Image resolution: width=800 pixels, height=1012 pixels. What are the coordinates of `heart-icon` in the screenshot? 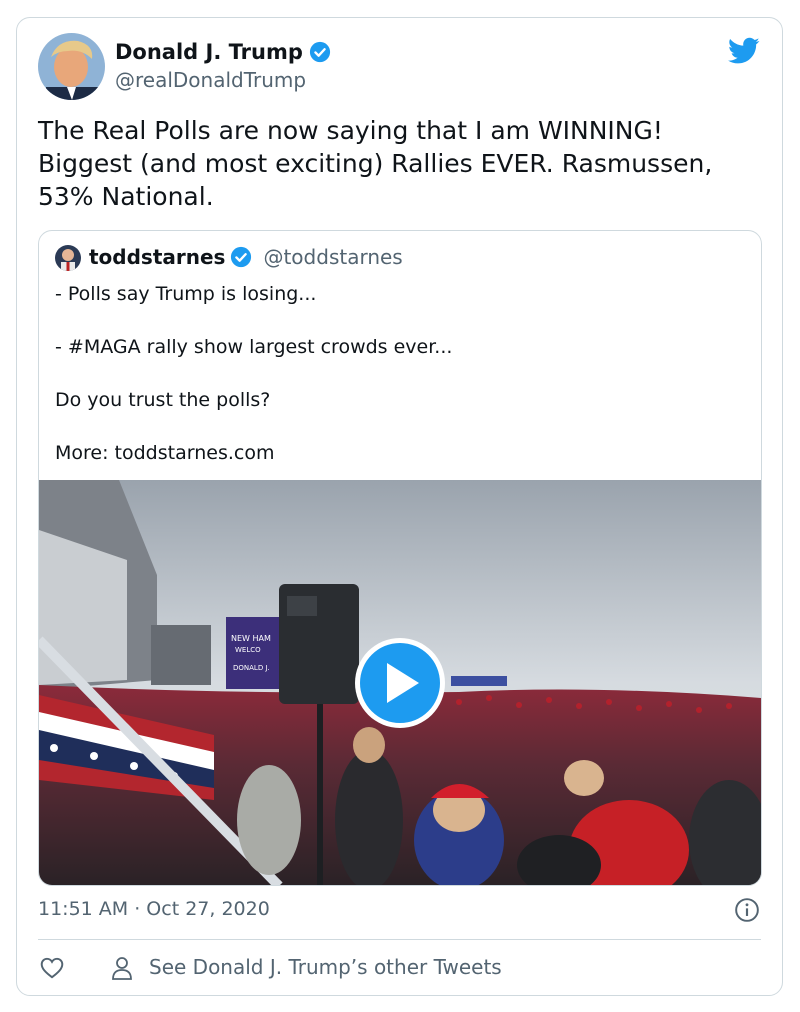 It's located at (52, 968).